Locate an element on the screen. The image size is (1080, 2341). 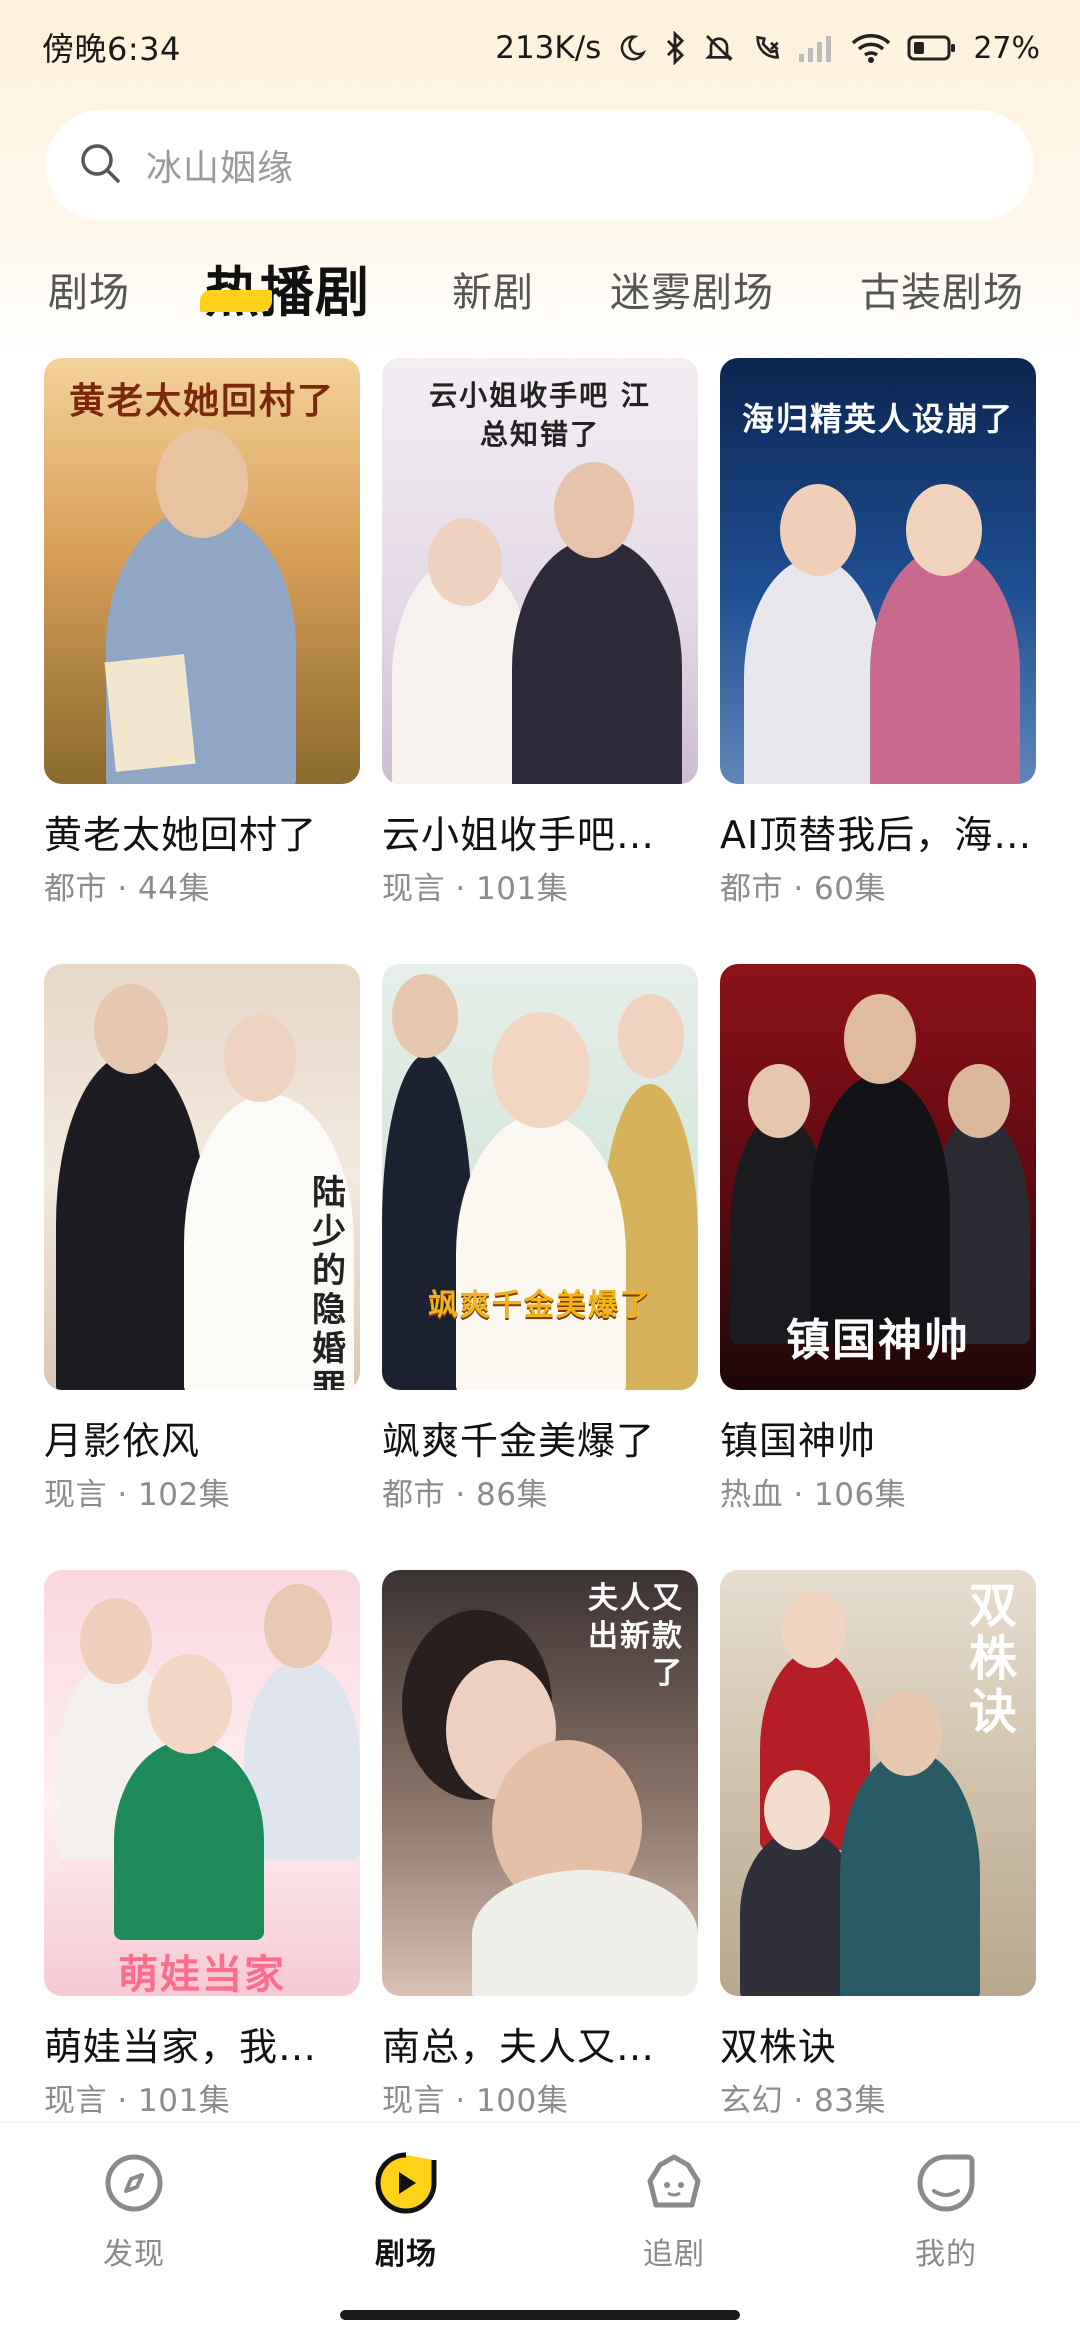
drama-card: 镇国神帅 镇国神帅 热血 · 106集 is located at coordinates (878, 1239).